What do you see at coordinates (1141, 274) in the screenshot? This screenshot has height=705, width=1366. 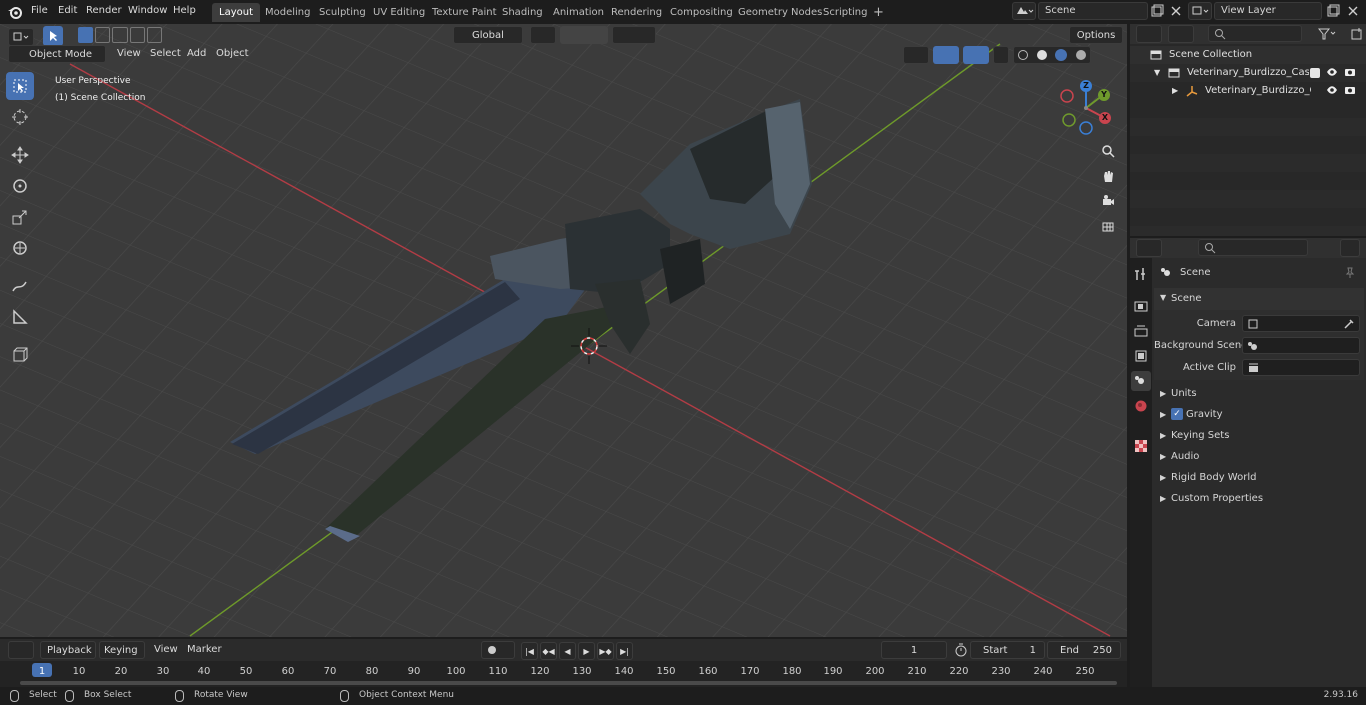 I see `tool-tab-icon` at bounding box center [1141, 274].